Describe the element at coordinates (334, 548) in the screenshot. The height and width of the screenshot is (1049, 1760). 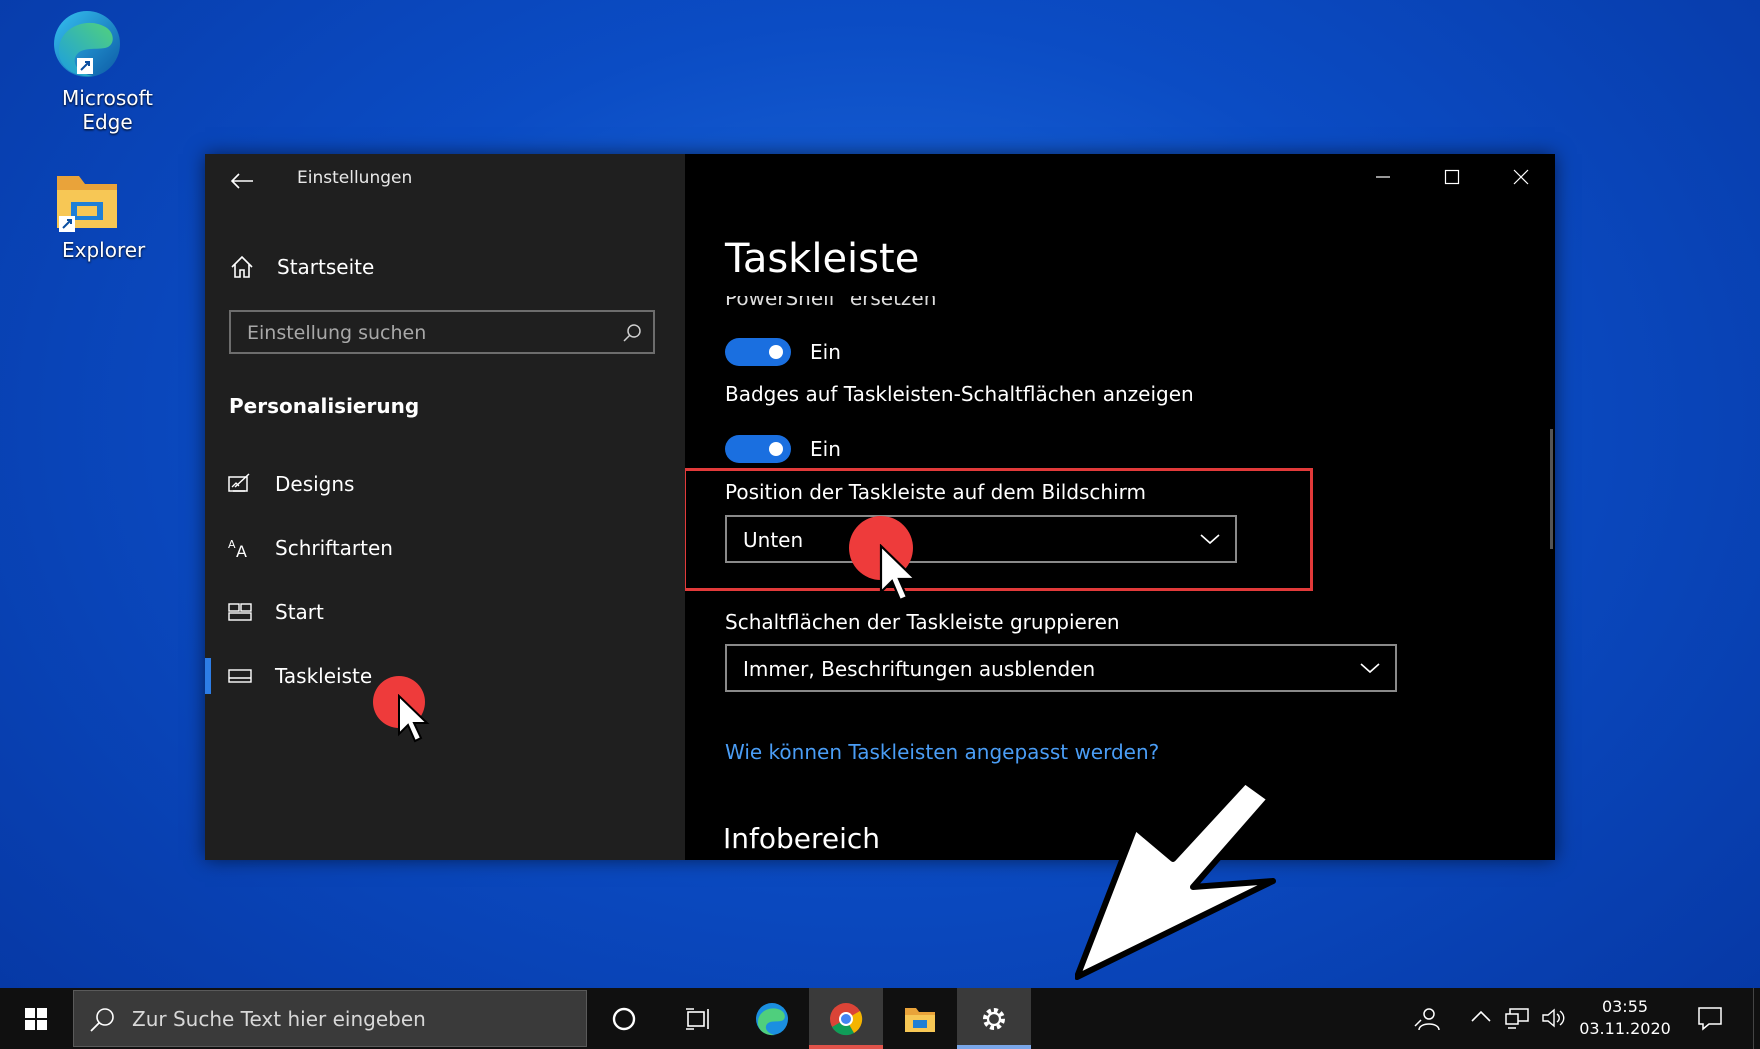
I see `sidebar-item-label: Schriftarten` at that location.